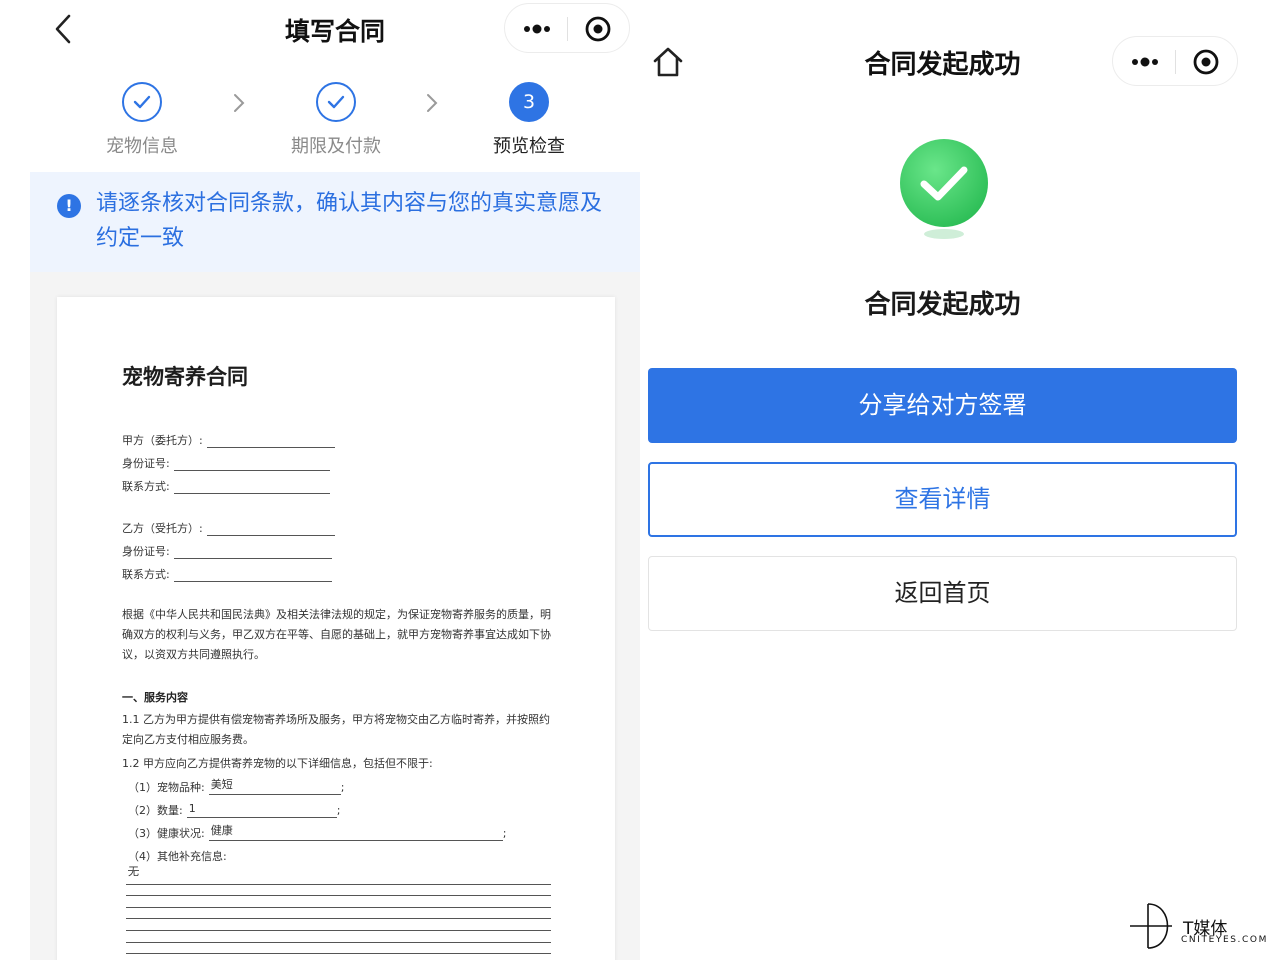  Describe the element at coordinates (228, 528) in the screenshot. I see `party-b-name-field: 乙方（受托方）:` at that location.